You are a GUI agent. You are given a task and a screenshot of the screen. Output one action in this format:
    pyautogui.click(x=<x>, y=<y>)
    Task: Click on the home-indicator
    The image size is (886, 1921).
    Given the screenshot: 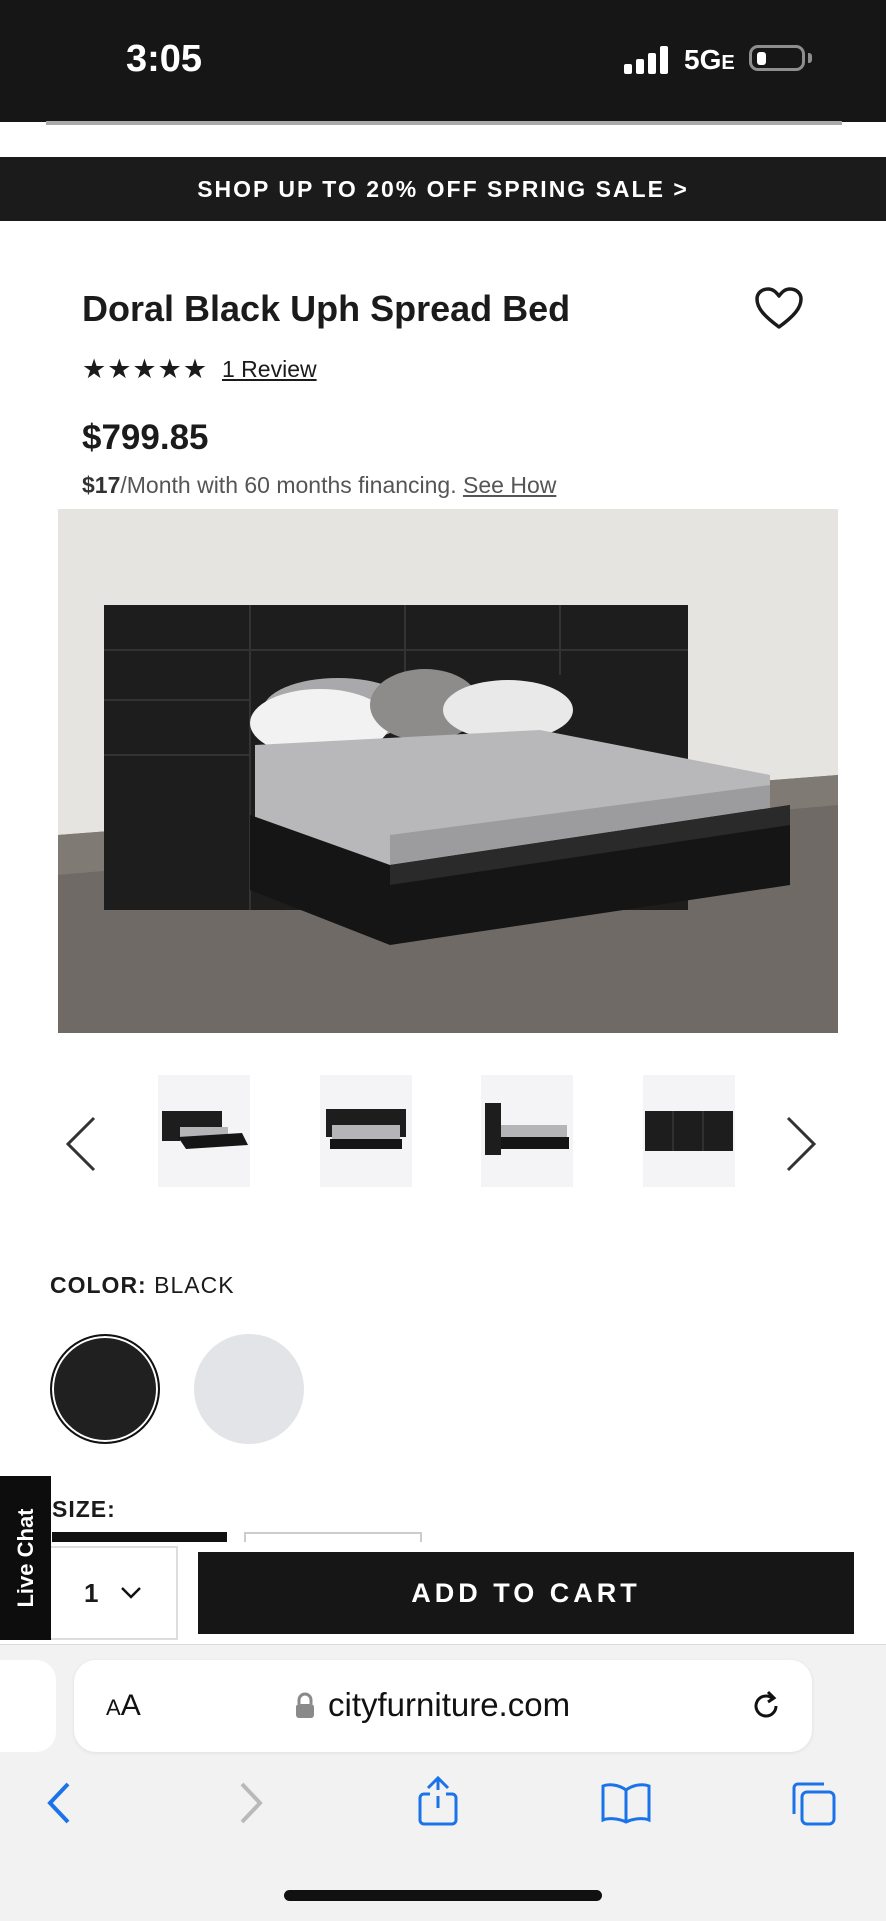 What is the action you would take?
    pyautogui.click(x=443, y=1895)
    